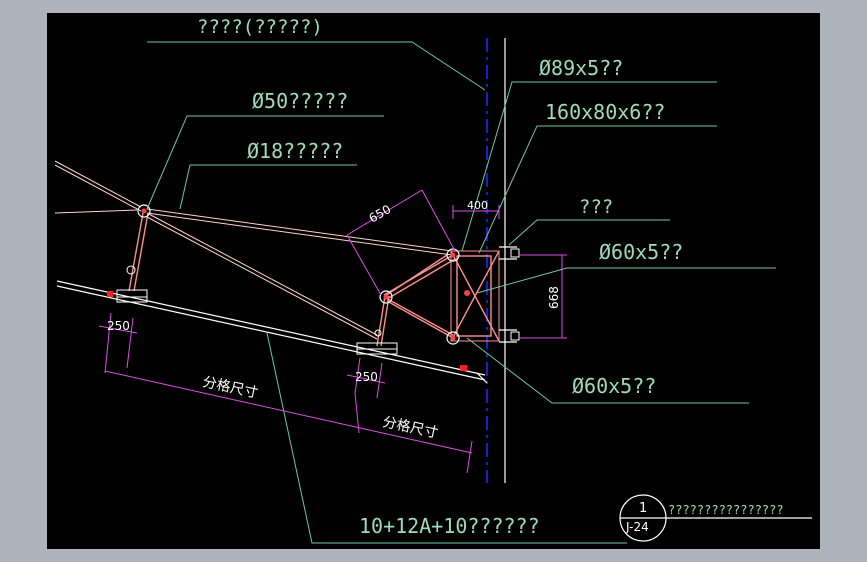 The width and height of the screenshot is (867, 562). What do you see at coordinates (253, 250) in the screenshot?
I see `tension-cables` at bounding box center [253, 250].